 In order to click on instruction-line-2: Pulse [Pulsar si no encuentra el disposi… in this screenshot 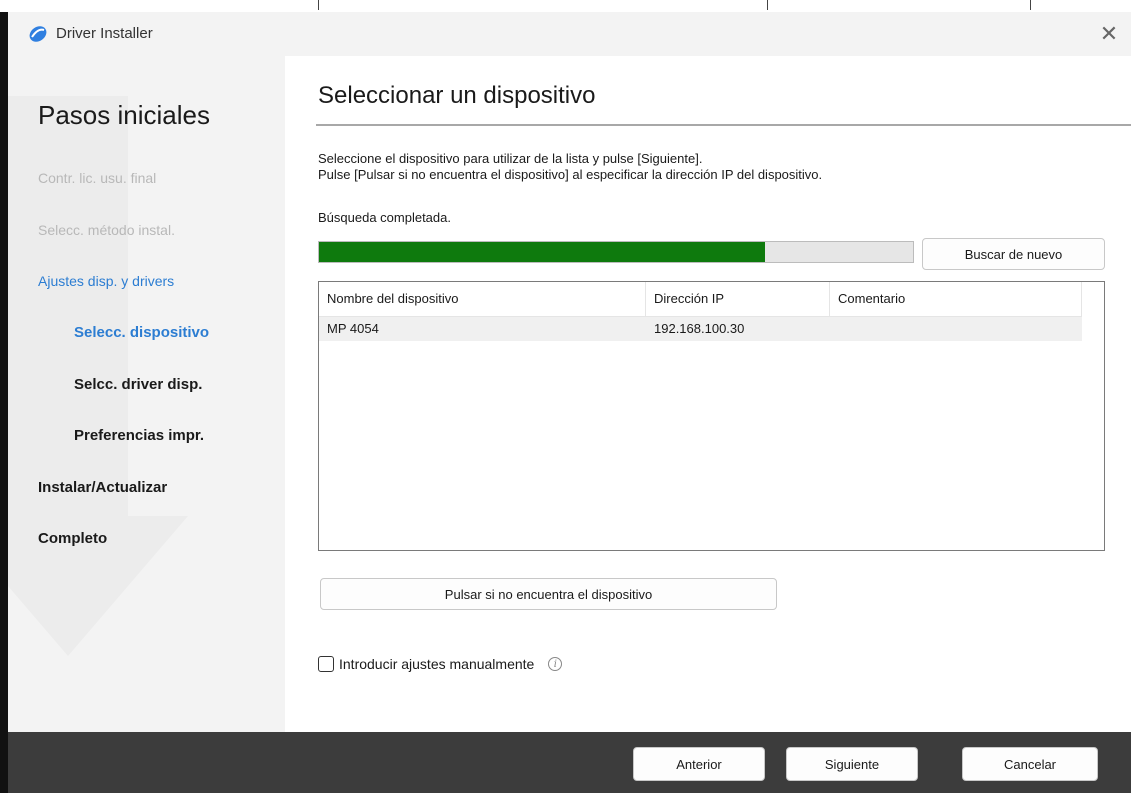, I will do `click(570, 174)`.